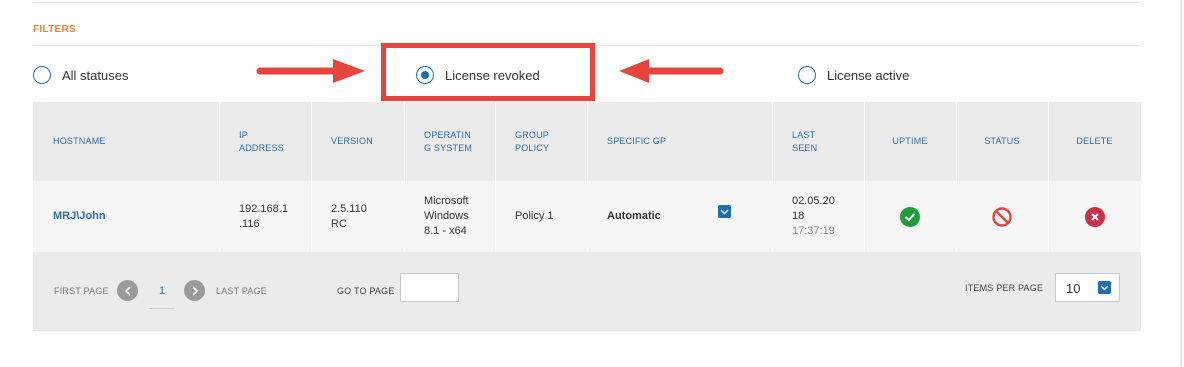 The image size is (1184, 367). I want to click on header-hostname: HOSTNAME, so click(126, 141).